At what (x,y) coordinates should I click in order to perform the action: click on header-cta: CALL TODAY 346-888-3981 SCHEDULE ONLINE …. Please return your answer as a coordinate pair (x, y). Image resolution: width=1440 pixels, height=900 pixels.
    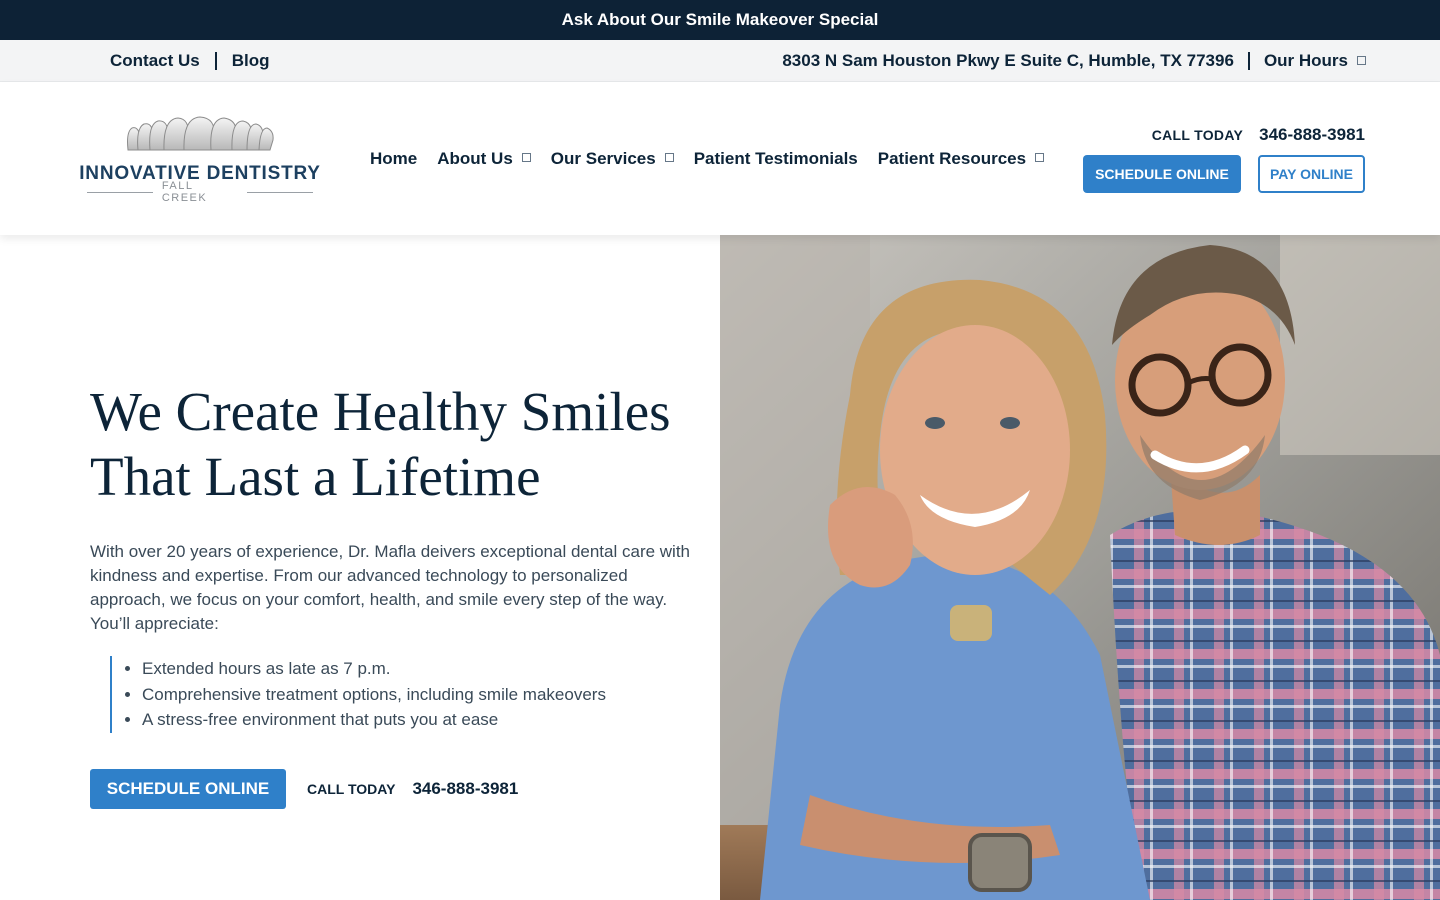
    Looking at the image, I should click on (1224, 158).